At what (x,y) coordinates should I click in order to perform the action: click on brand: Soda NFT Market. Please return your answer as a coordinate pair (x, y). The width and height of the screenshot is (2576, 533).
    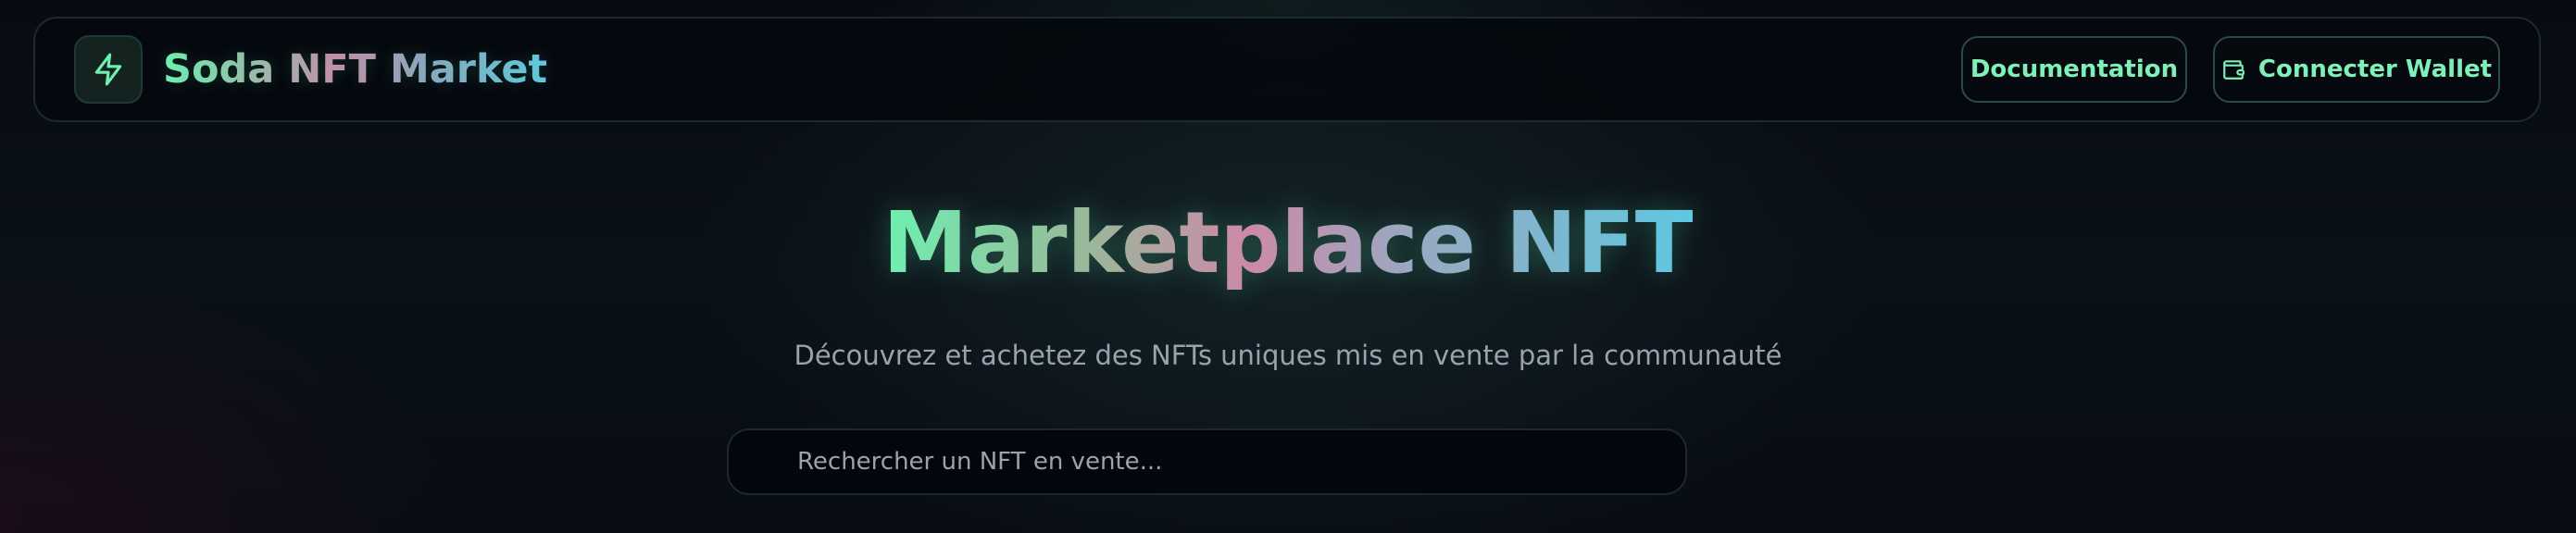
    Looking at the image, I should click on (310, 69).